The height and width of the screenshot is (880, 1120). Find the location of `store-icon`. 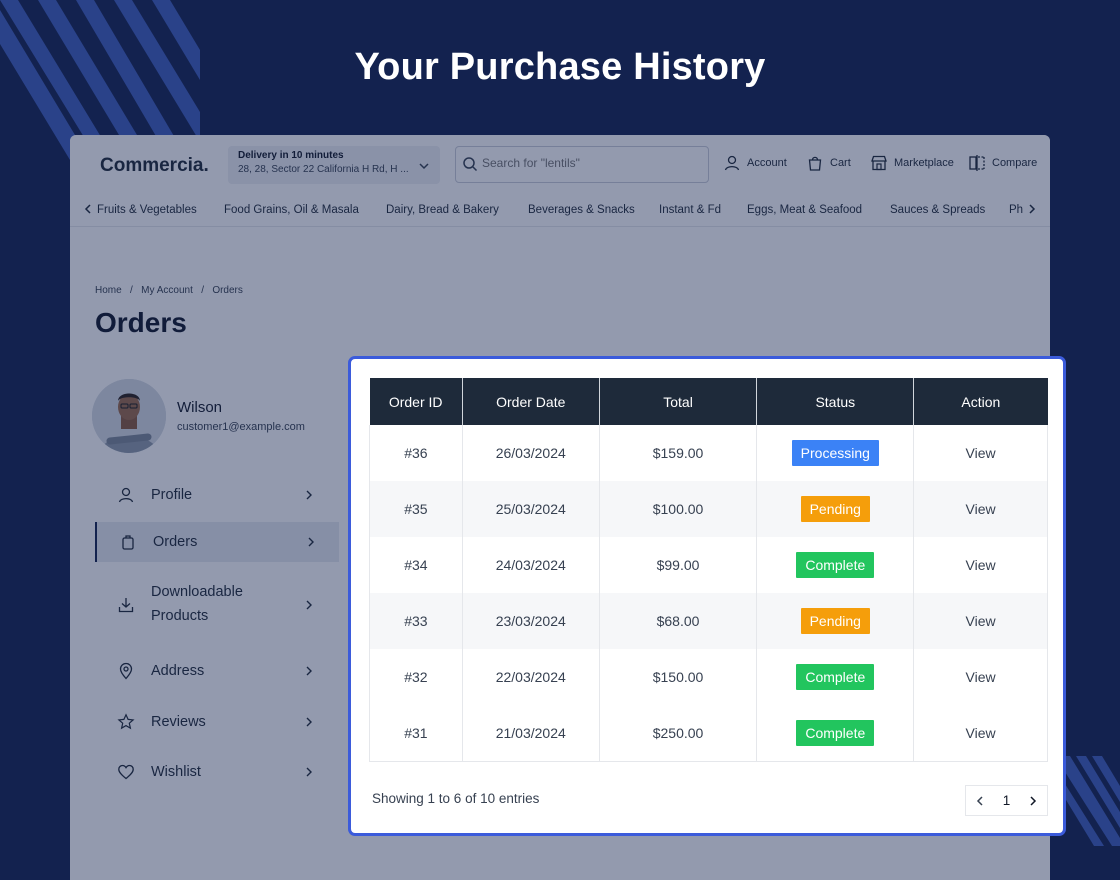

store-icon is located at coordinates (879, 163).